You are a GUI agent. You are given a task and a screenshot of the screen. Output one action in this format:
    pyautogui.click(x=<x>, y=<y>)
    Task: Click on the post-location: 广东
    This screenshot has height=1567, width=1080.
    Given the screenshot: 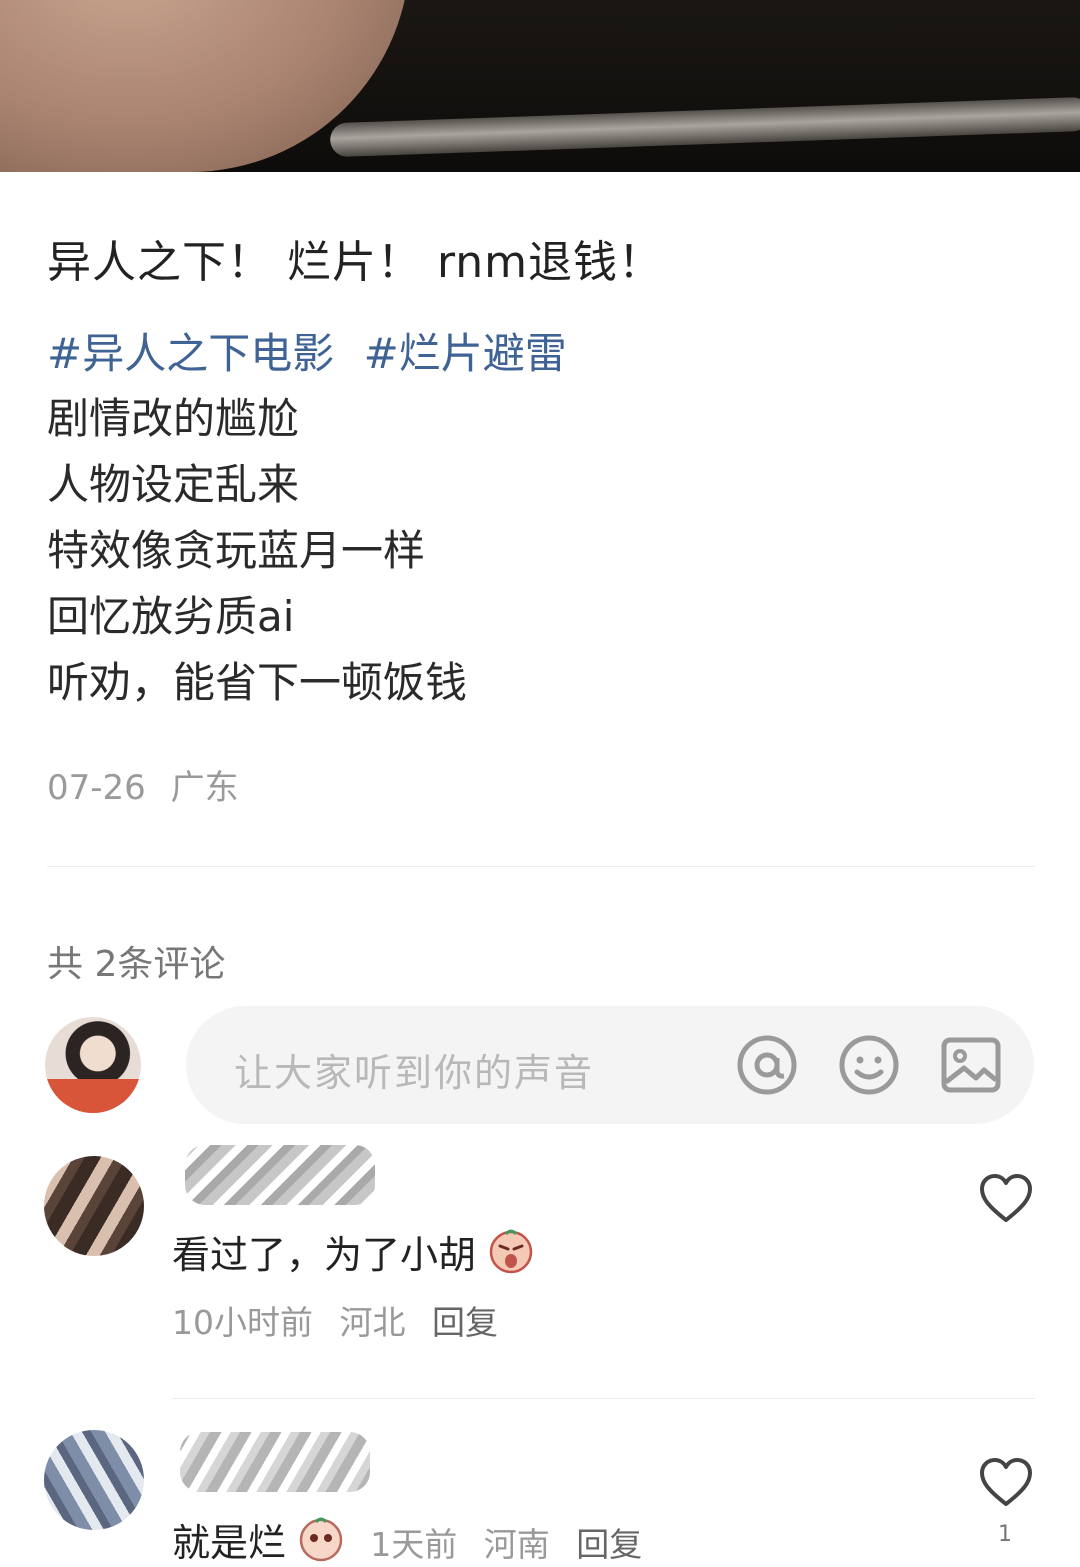 What is the action you would take?
    pyautogui.click(x=204, y=788)
    